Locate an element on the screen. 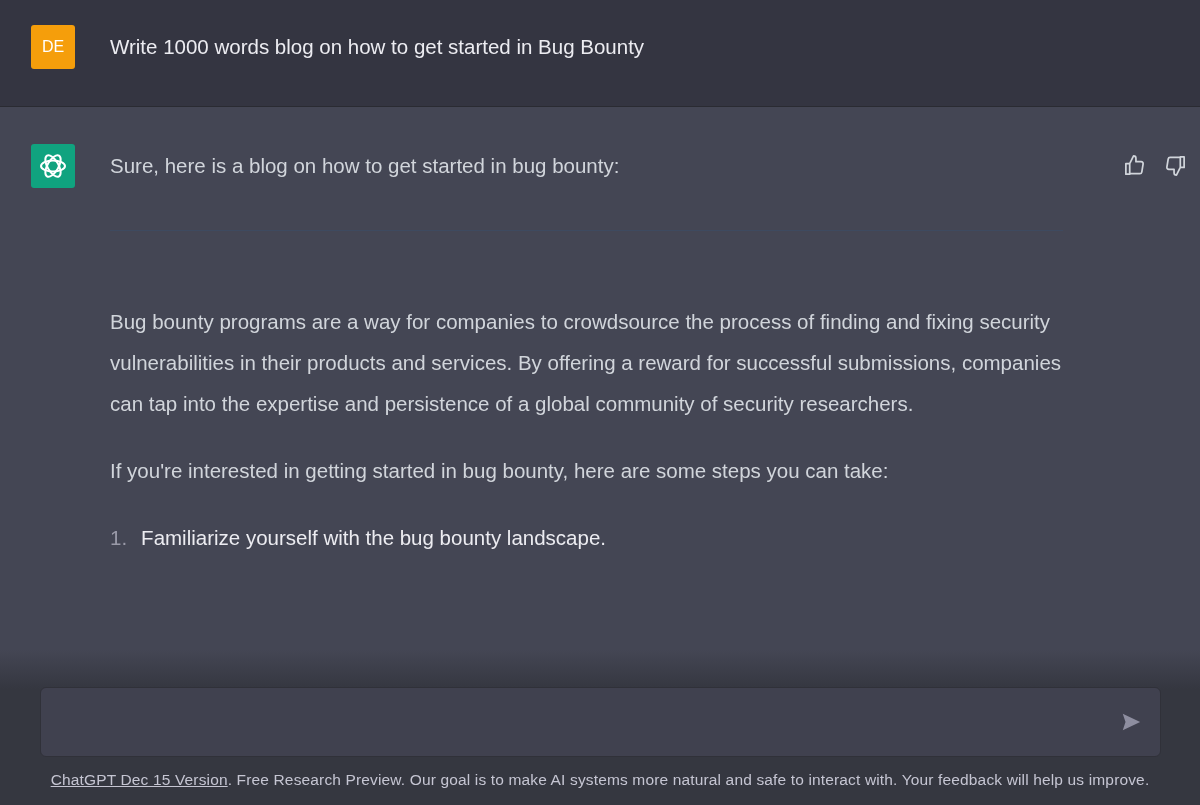 Image resolution: width=1200 pixels, height=805 pixels. message-input is located at coordinates (600, 722).